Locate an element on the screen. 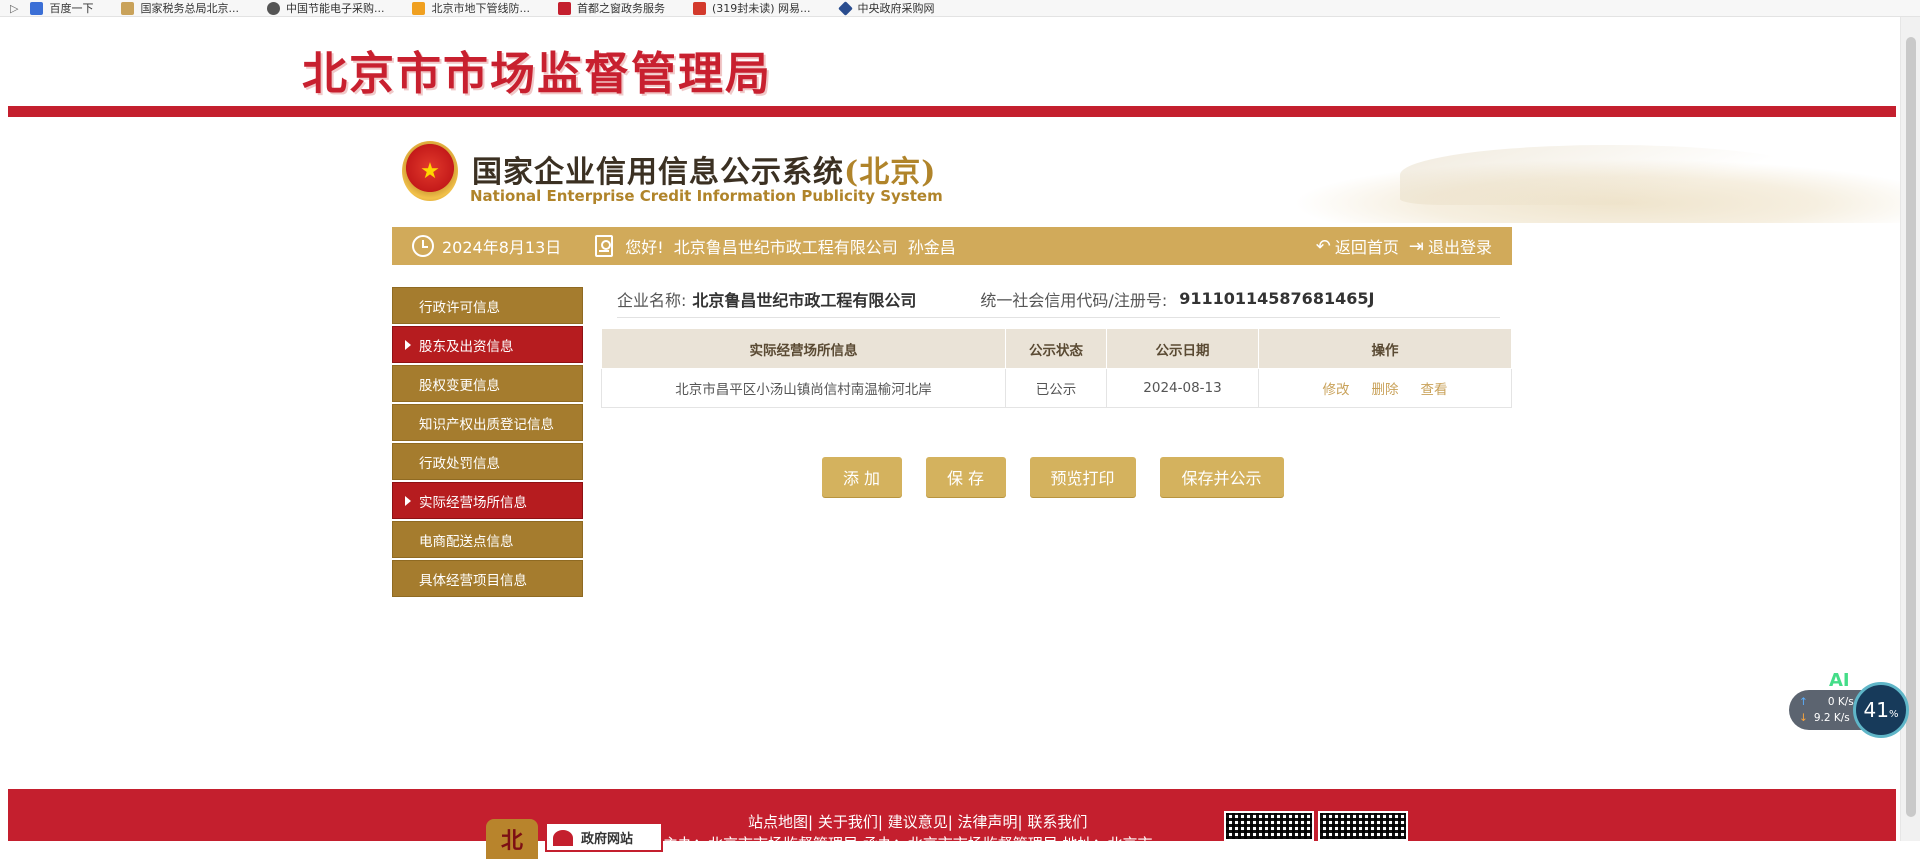  sidebar-item-equity-change: 股权变更信息 is located at coordinates (487, 383).